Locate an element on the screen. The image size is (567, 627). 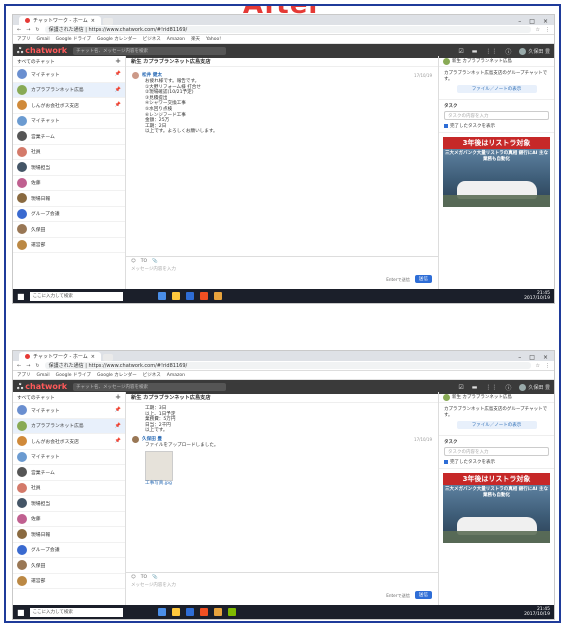
user-menu: 久保田 豊 is located at coordinates (534, 51).